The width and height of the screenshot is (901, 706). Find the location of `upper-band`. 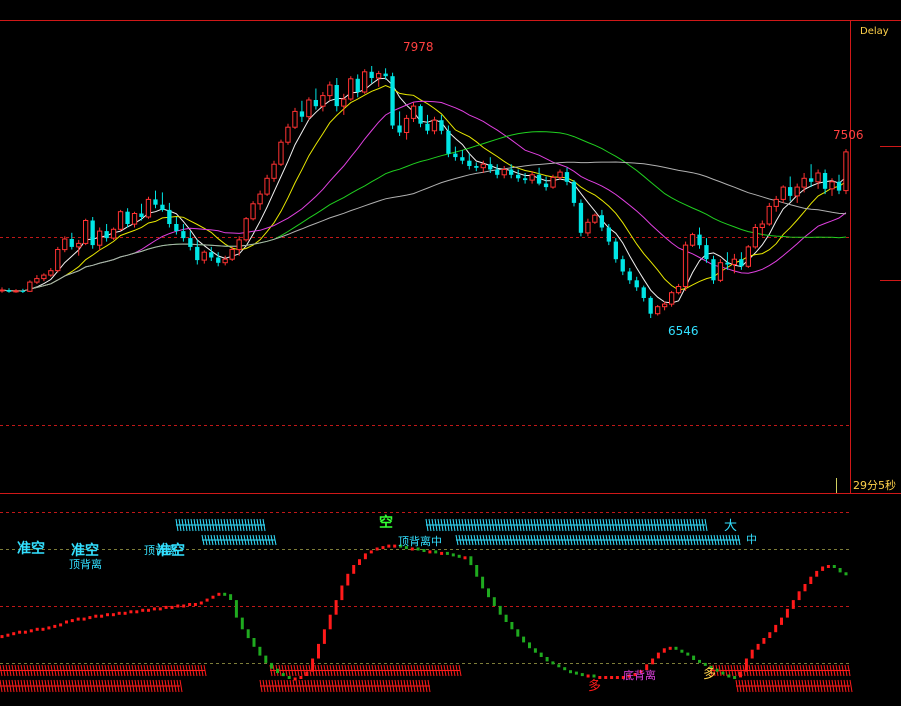

upper-band is located at coordinates (598, 540).